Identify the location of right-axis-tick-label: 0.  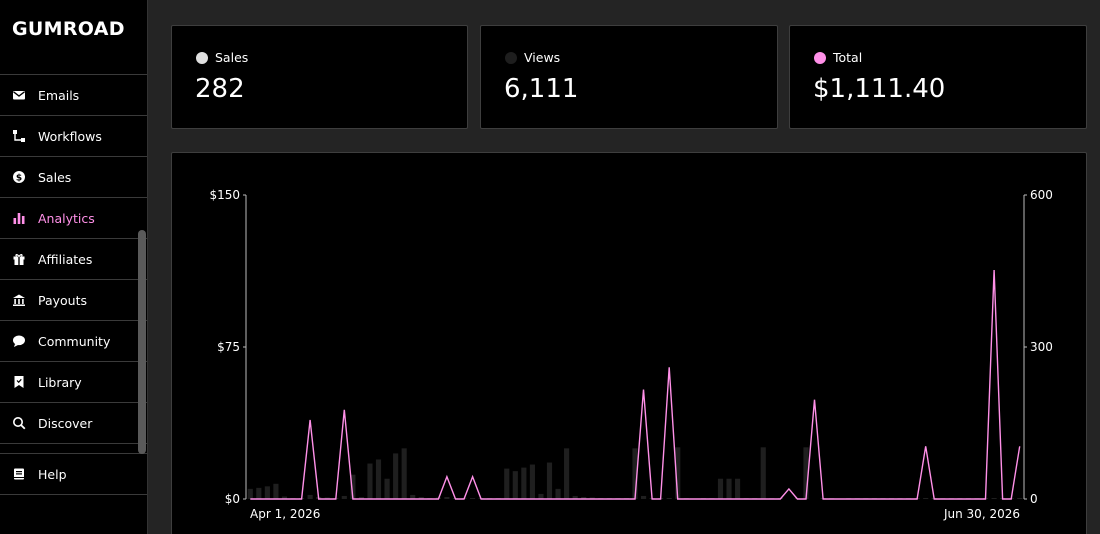
(1034, 499).